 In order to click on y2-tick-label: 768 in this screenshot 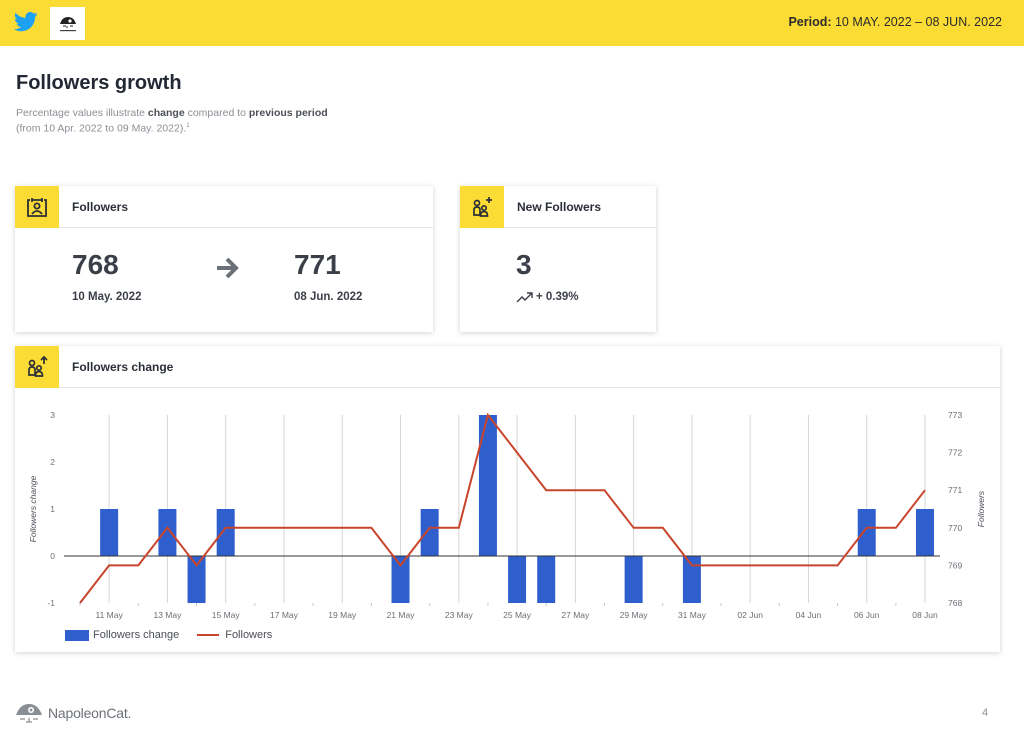, I will do `click(955, 603)`.